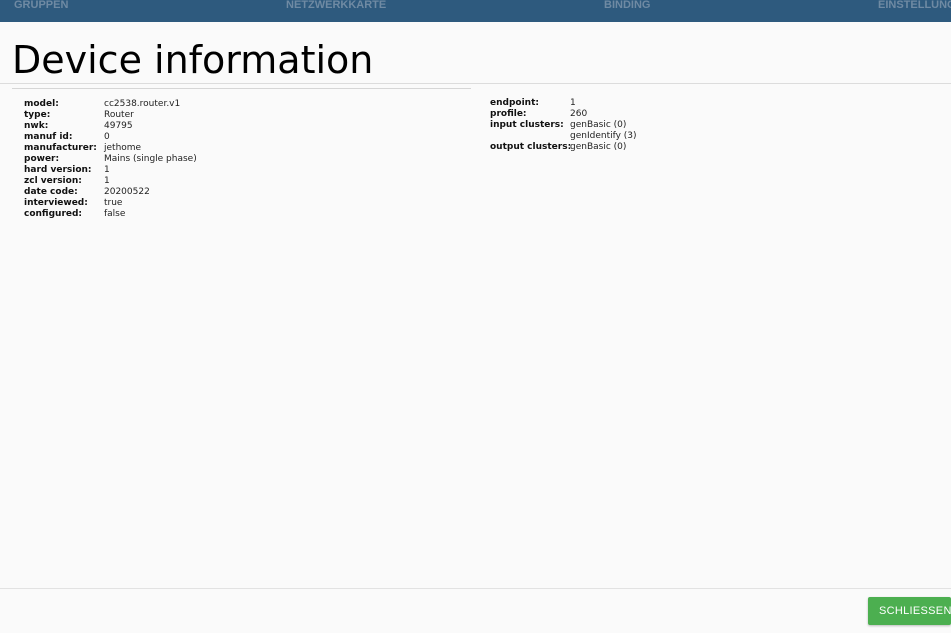 Image resolution: width=951 pixels, height=633 pixels. Describe the element at coordinates (58, 170) in the screenshot. I see `info-label: hard version:` at that location.